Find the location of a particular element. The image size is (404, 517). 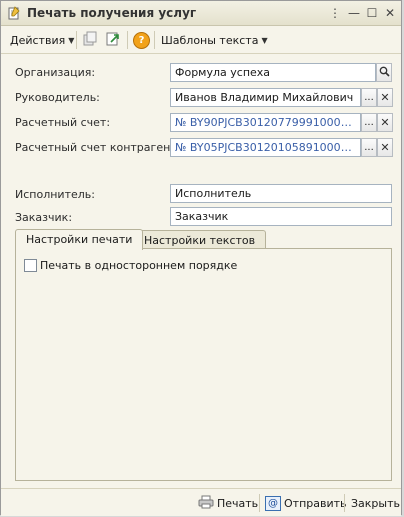

organization-field: Формула успеха is located at coordinates (273, 72).